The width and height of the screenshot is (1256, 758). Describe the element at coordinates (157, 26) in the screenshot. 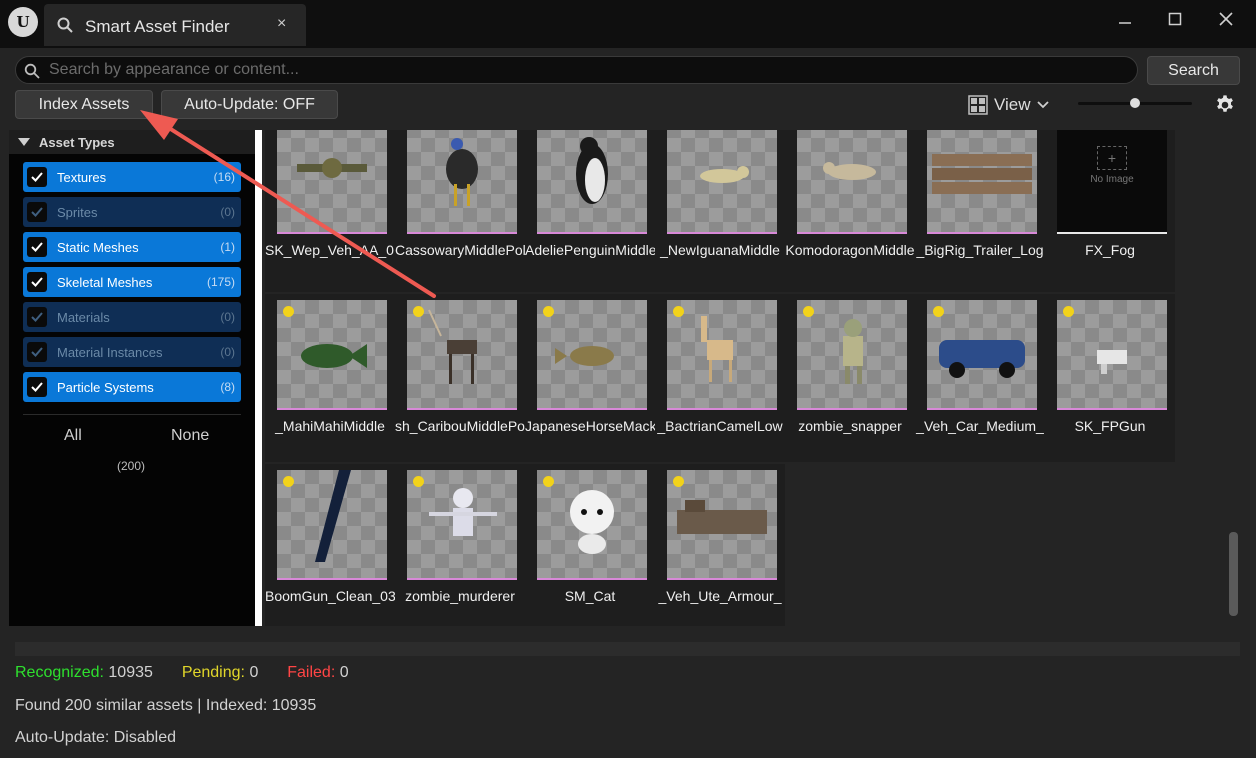

I see `tab-title: Smart Asset Finder` at that location.